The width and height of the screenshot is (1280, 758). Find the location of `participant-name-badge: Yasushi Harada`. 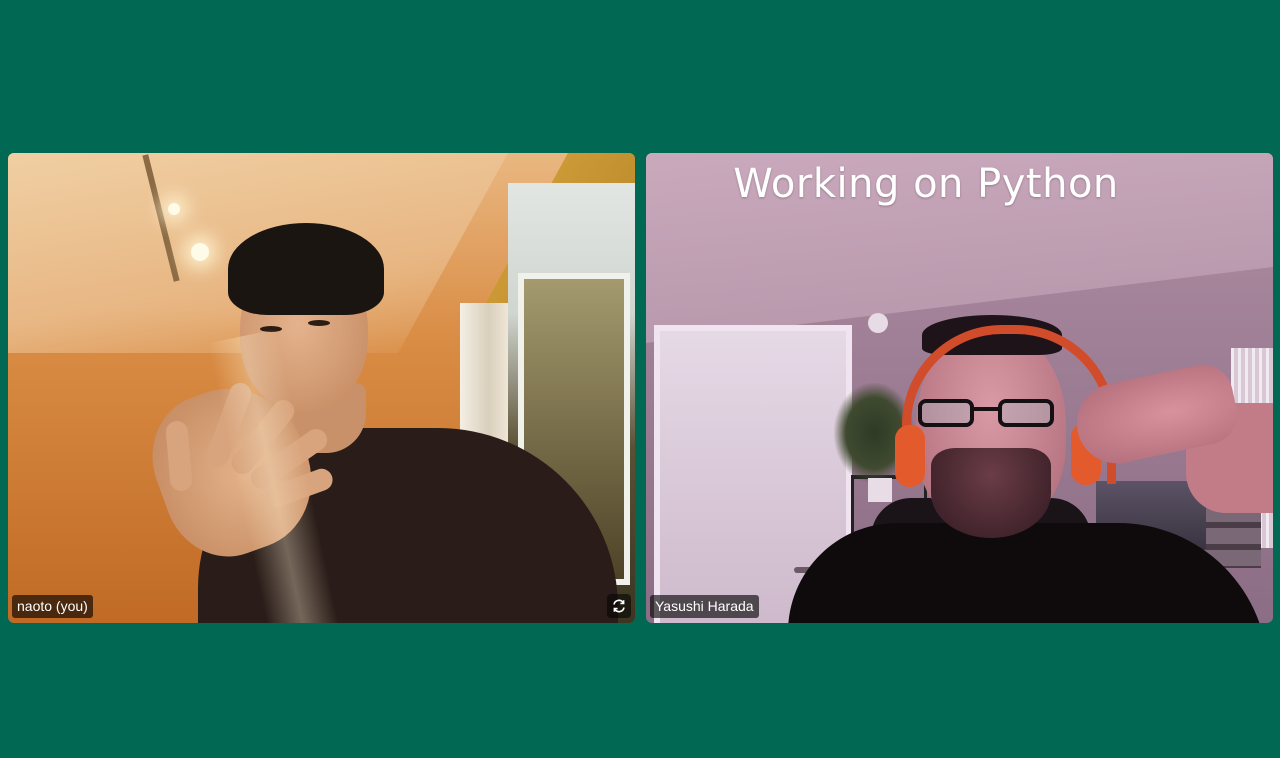

participant-name-badge: Yasushi Harada is located at coordinates (704, 606).